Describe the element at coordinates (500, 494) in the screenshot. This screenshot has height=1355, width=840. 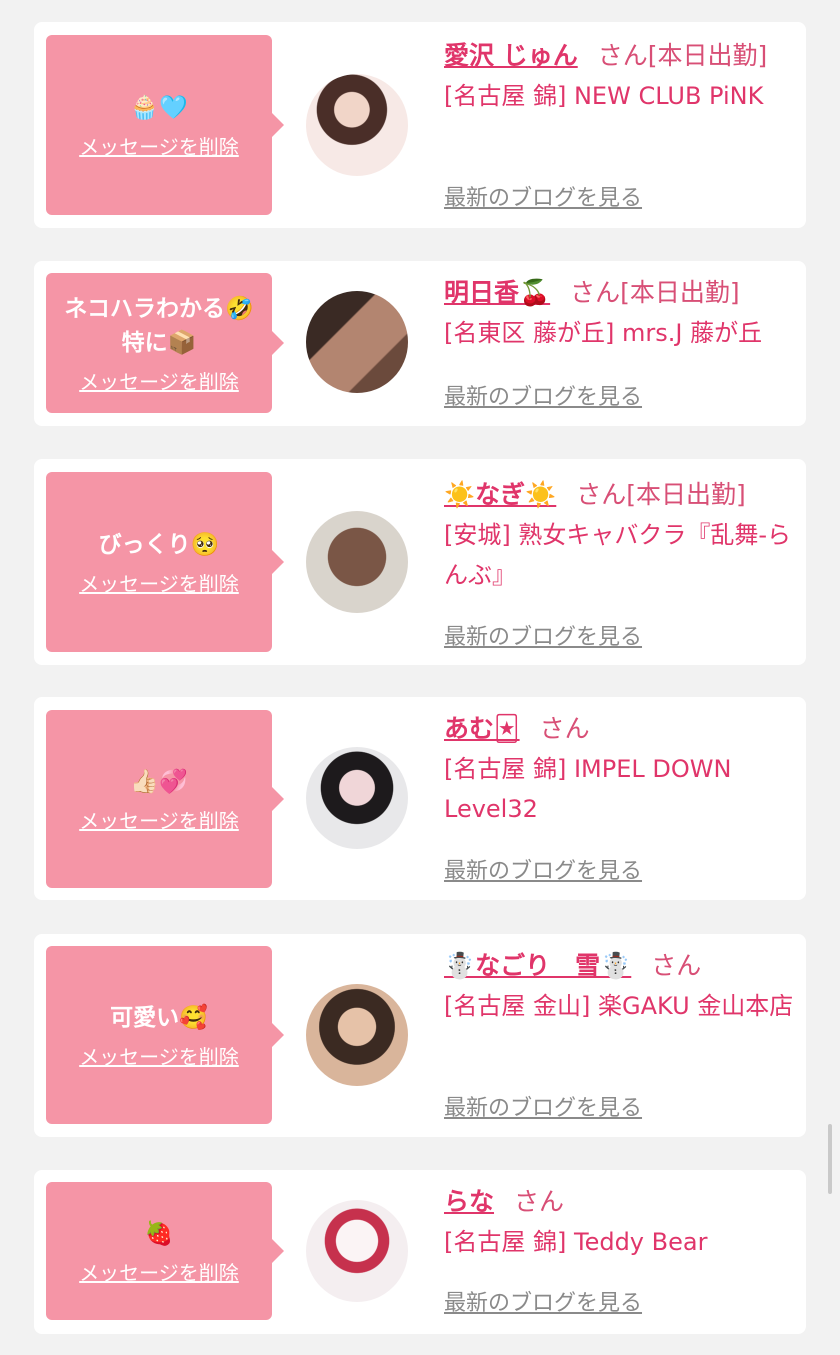
I see `cast-name-link: ☀️なぎ☀️` at that location.